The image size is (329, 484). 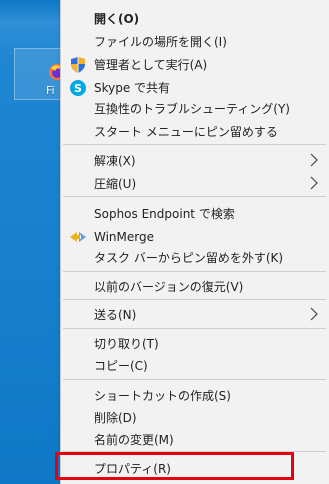 I want to click on menu-item-label: 管理者として実行(A), so click(x=151, y=65).